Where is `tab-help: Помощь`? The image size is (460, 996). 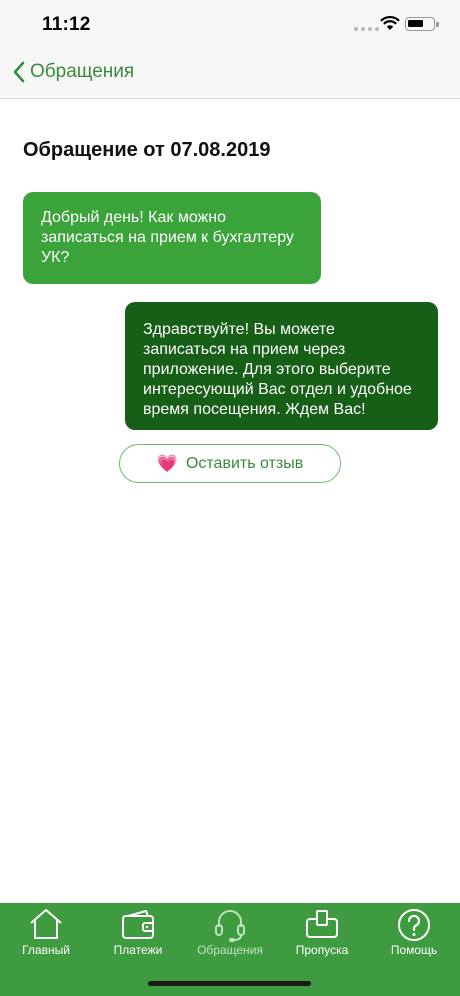 tab-help: Помощь is located at coordinates (414, 938).